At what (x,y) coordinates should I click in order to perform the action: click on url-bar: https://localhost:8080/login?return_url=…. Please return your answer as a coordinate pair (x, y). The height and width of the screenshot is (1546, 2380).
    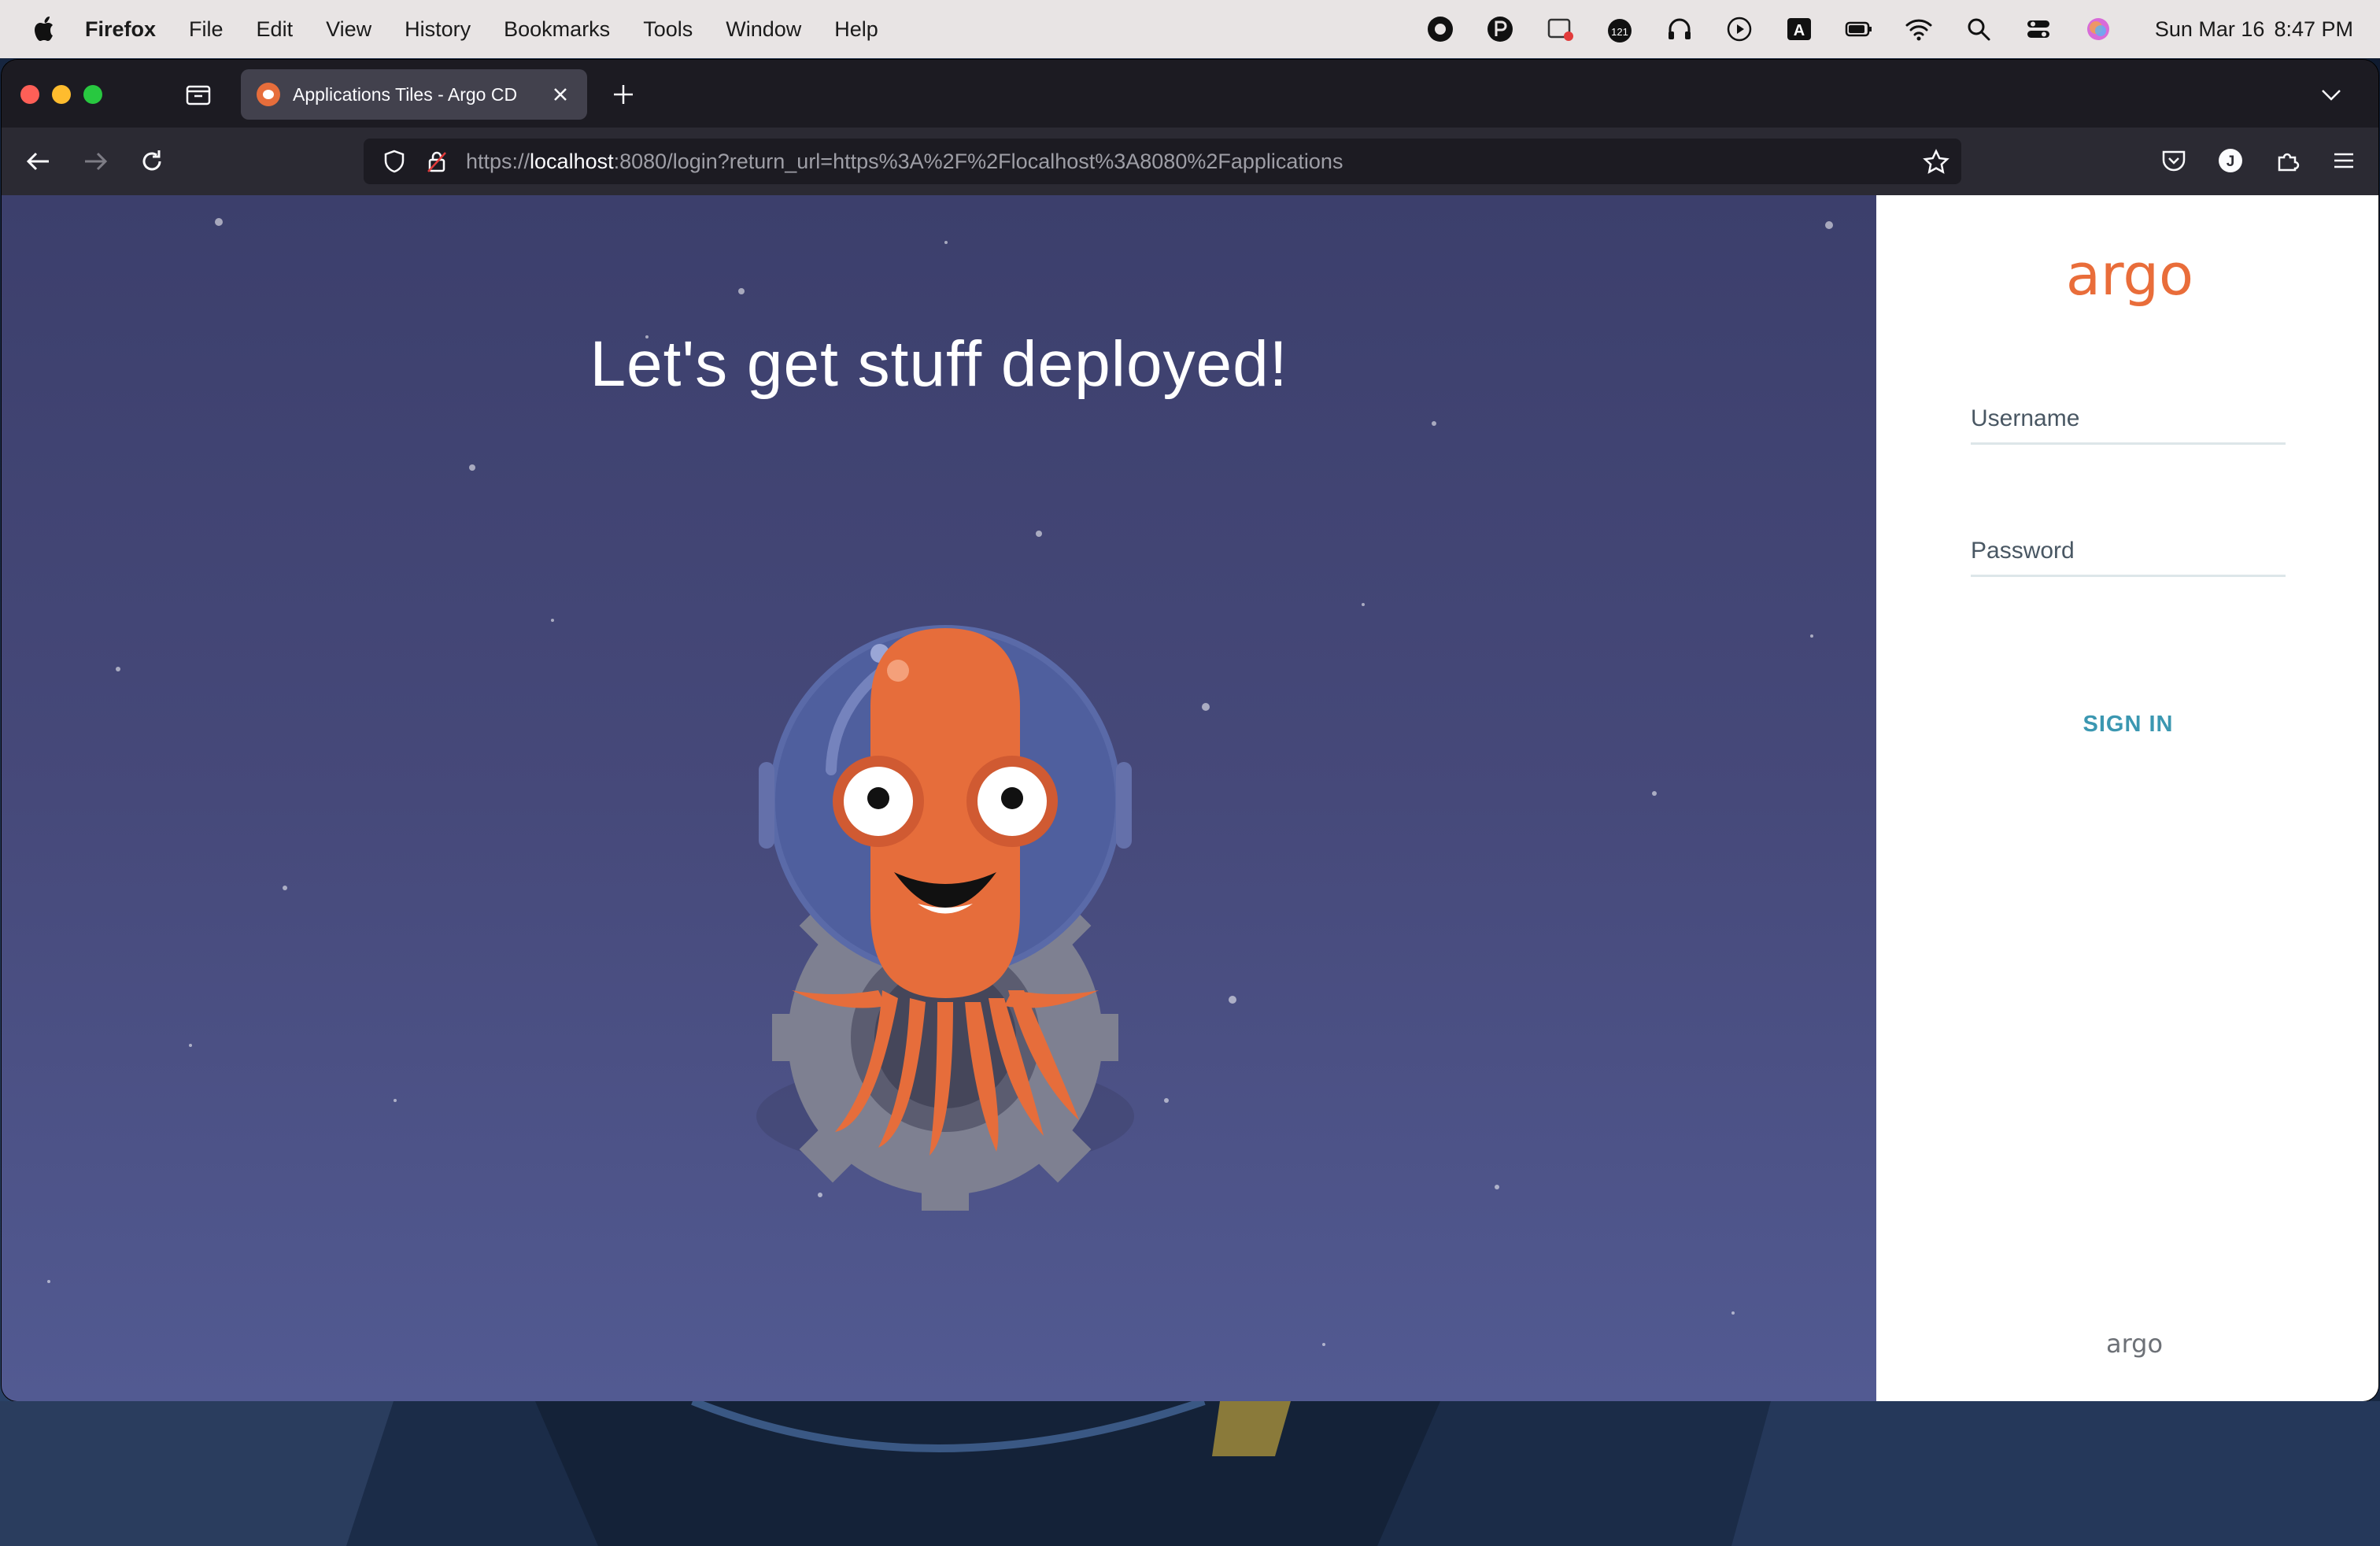
    Looking at the image, I should click on (1162, 161).